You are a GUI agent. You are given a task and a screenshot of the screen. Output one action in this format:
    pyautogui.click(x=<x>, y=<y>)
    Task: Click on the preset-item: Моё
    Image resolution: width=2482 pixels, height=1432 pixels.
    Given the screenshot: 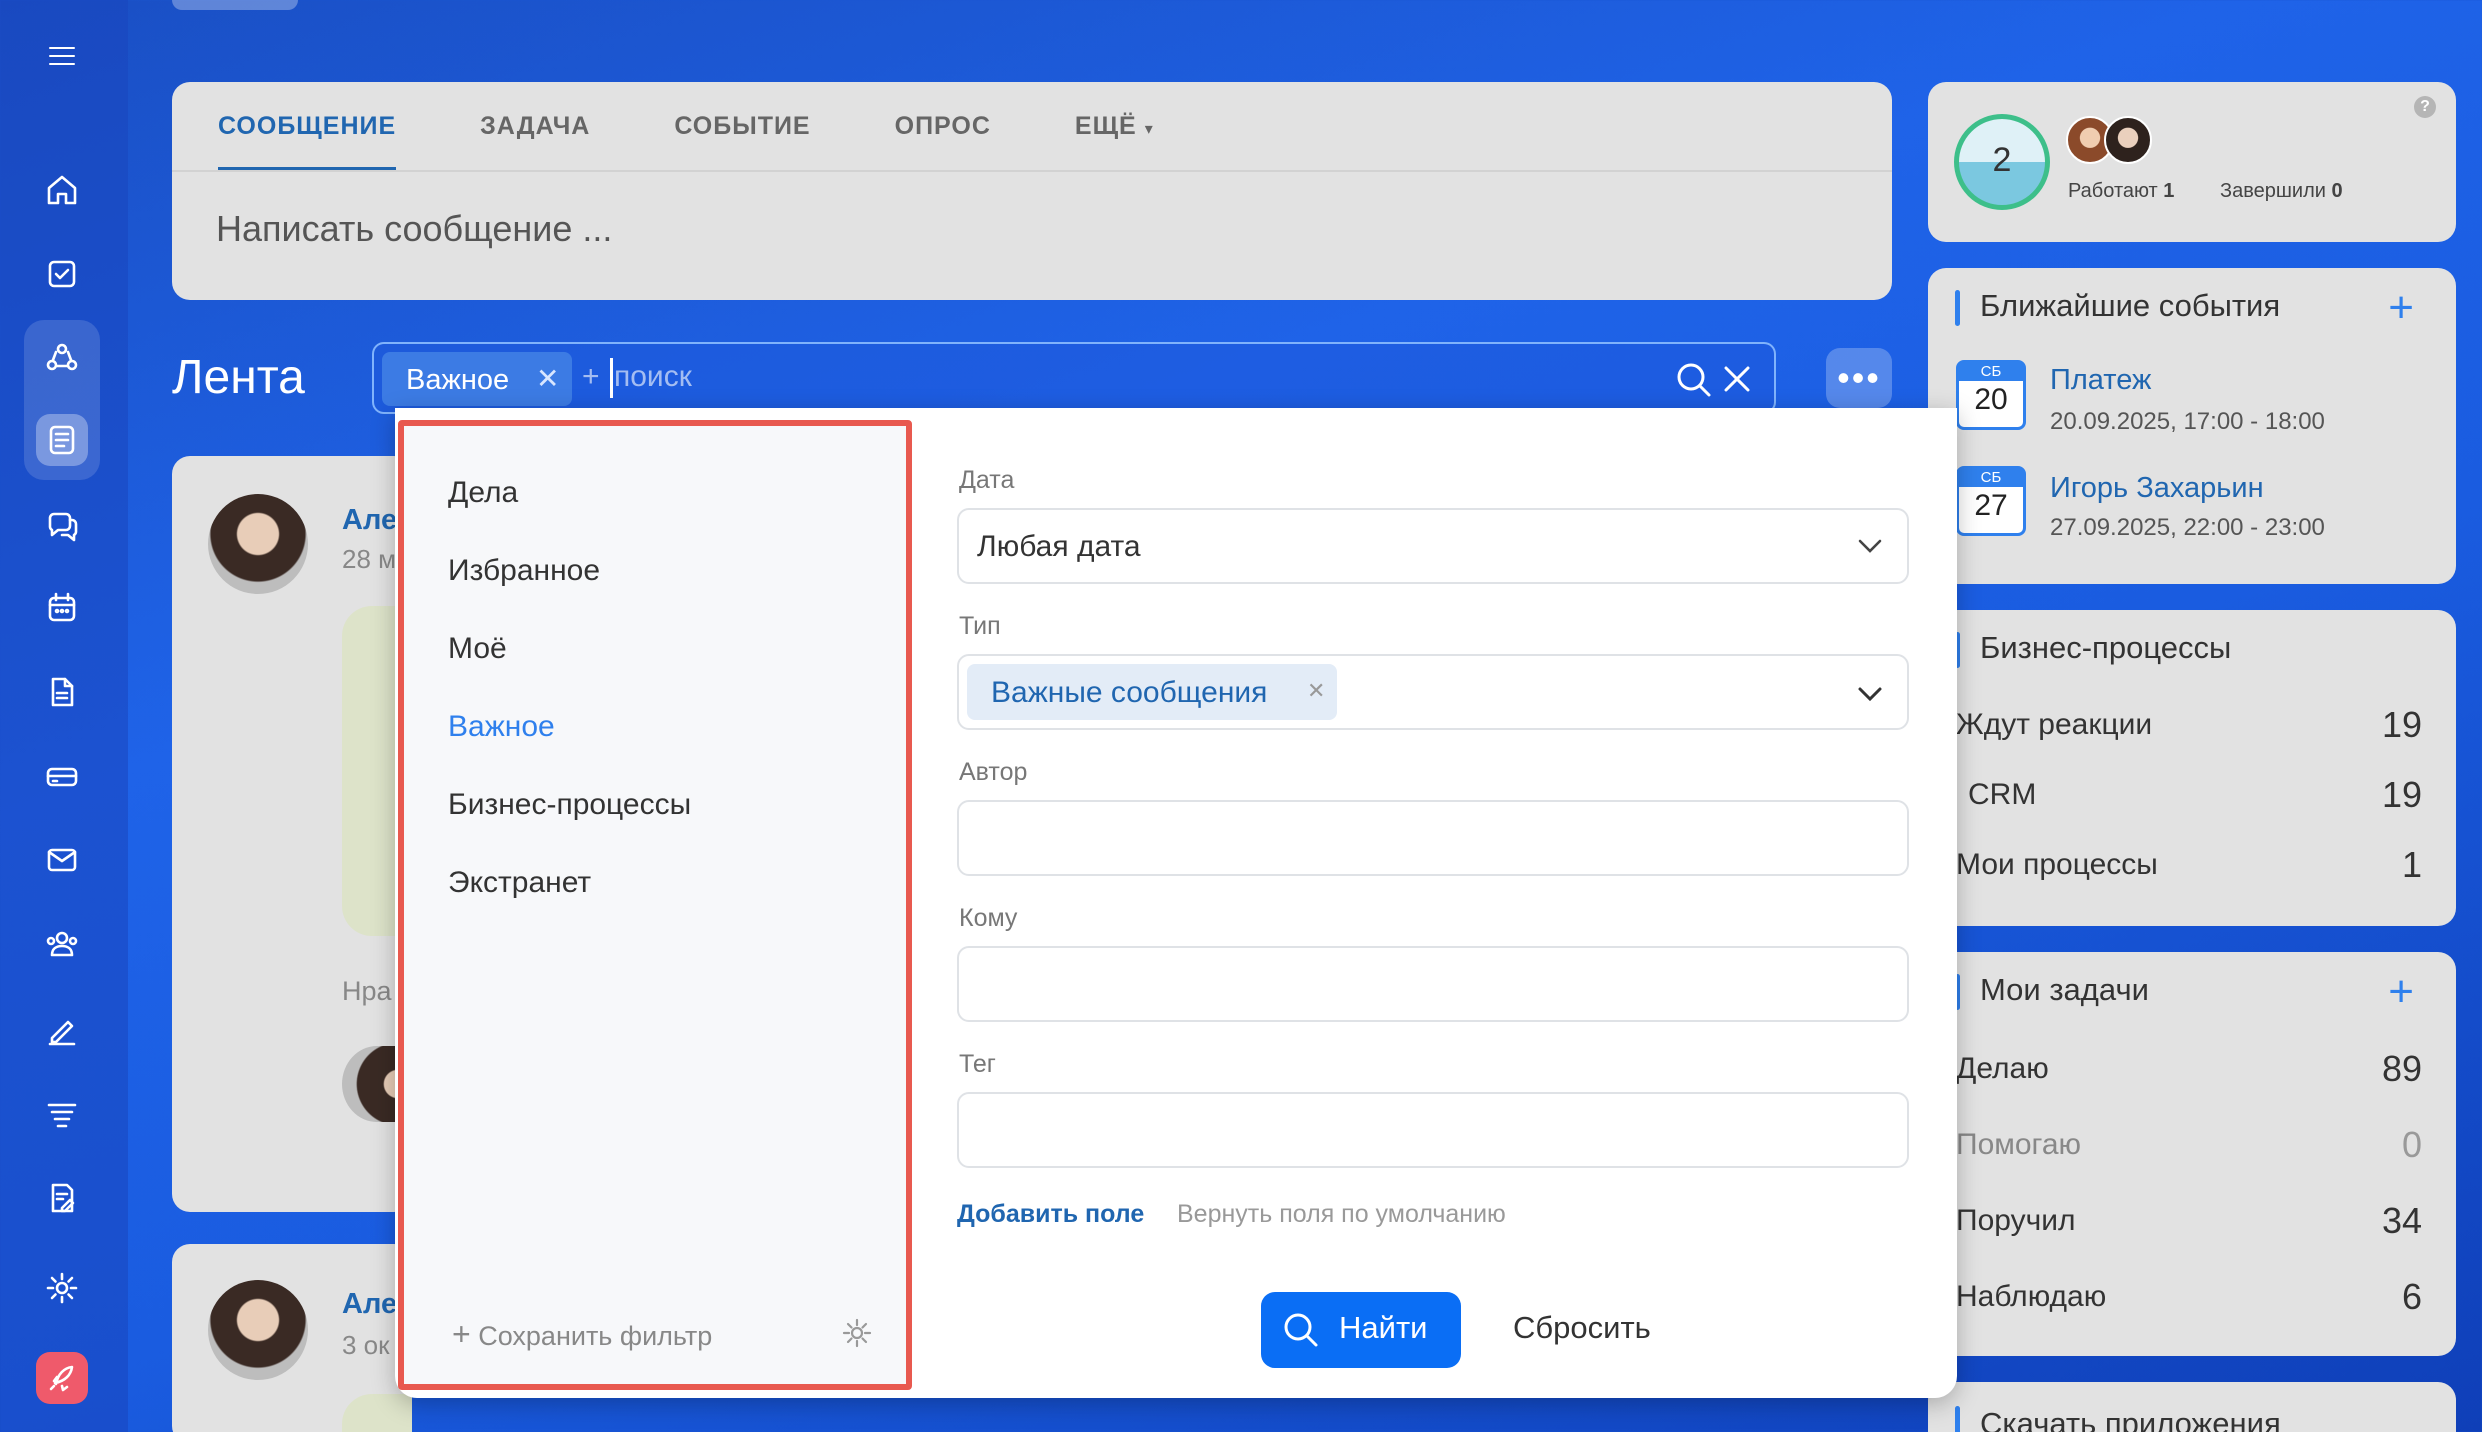 What is the action you would take?
    pyautogui.click(x=477, y=649)
    